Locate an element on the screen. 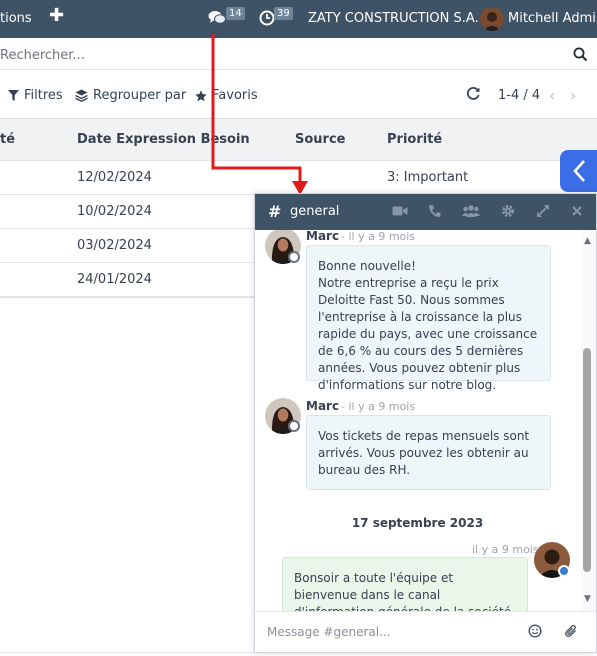 This screenshot has height=656, width=597. app-menu-label: tions is located at coordinates (16, 18).